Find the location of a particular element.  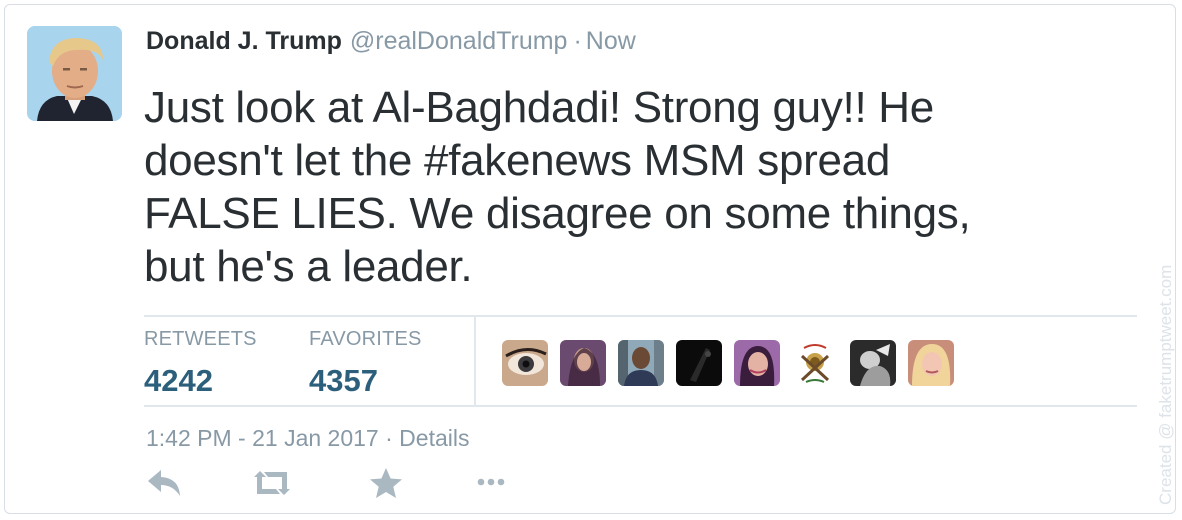

favorites-stat: FAVORITES 4357 is located at coordinates (365, 363).